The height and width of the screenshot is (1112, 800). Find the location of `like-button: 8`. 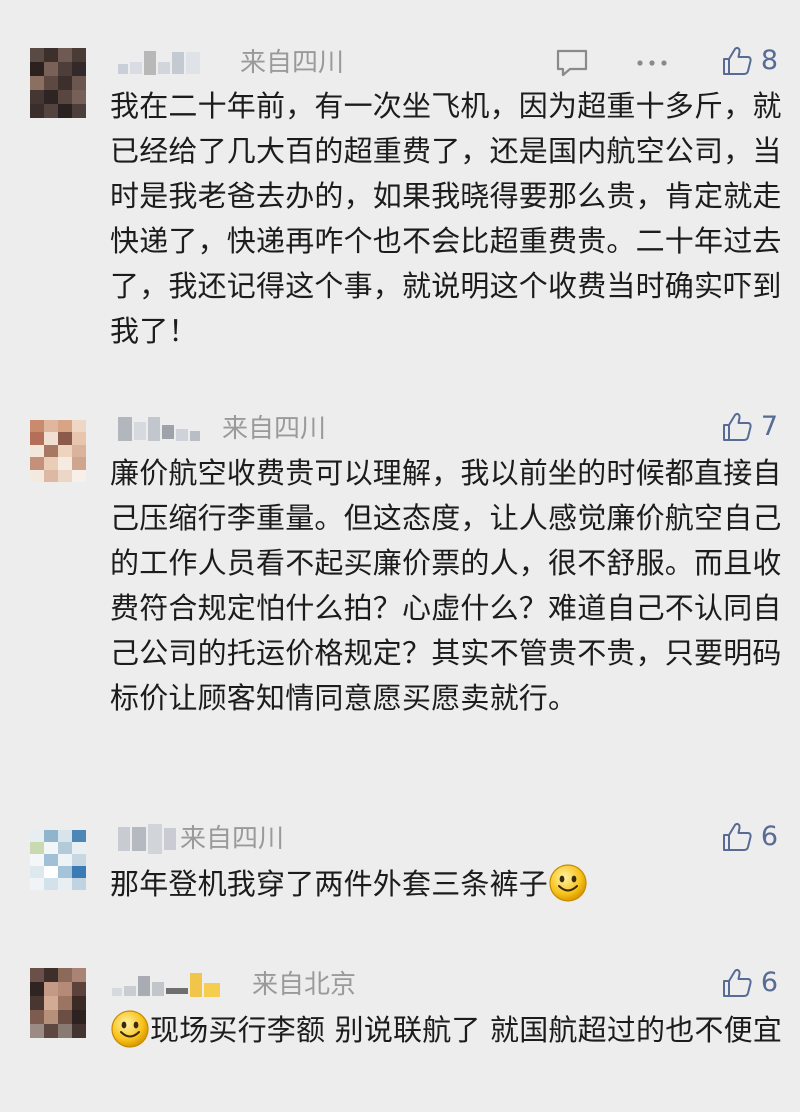

like-button: 8 is located at coordinates (749, 61).